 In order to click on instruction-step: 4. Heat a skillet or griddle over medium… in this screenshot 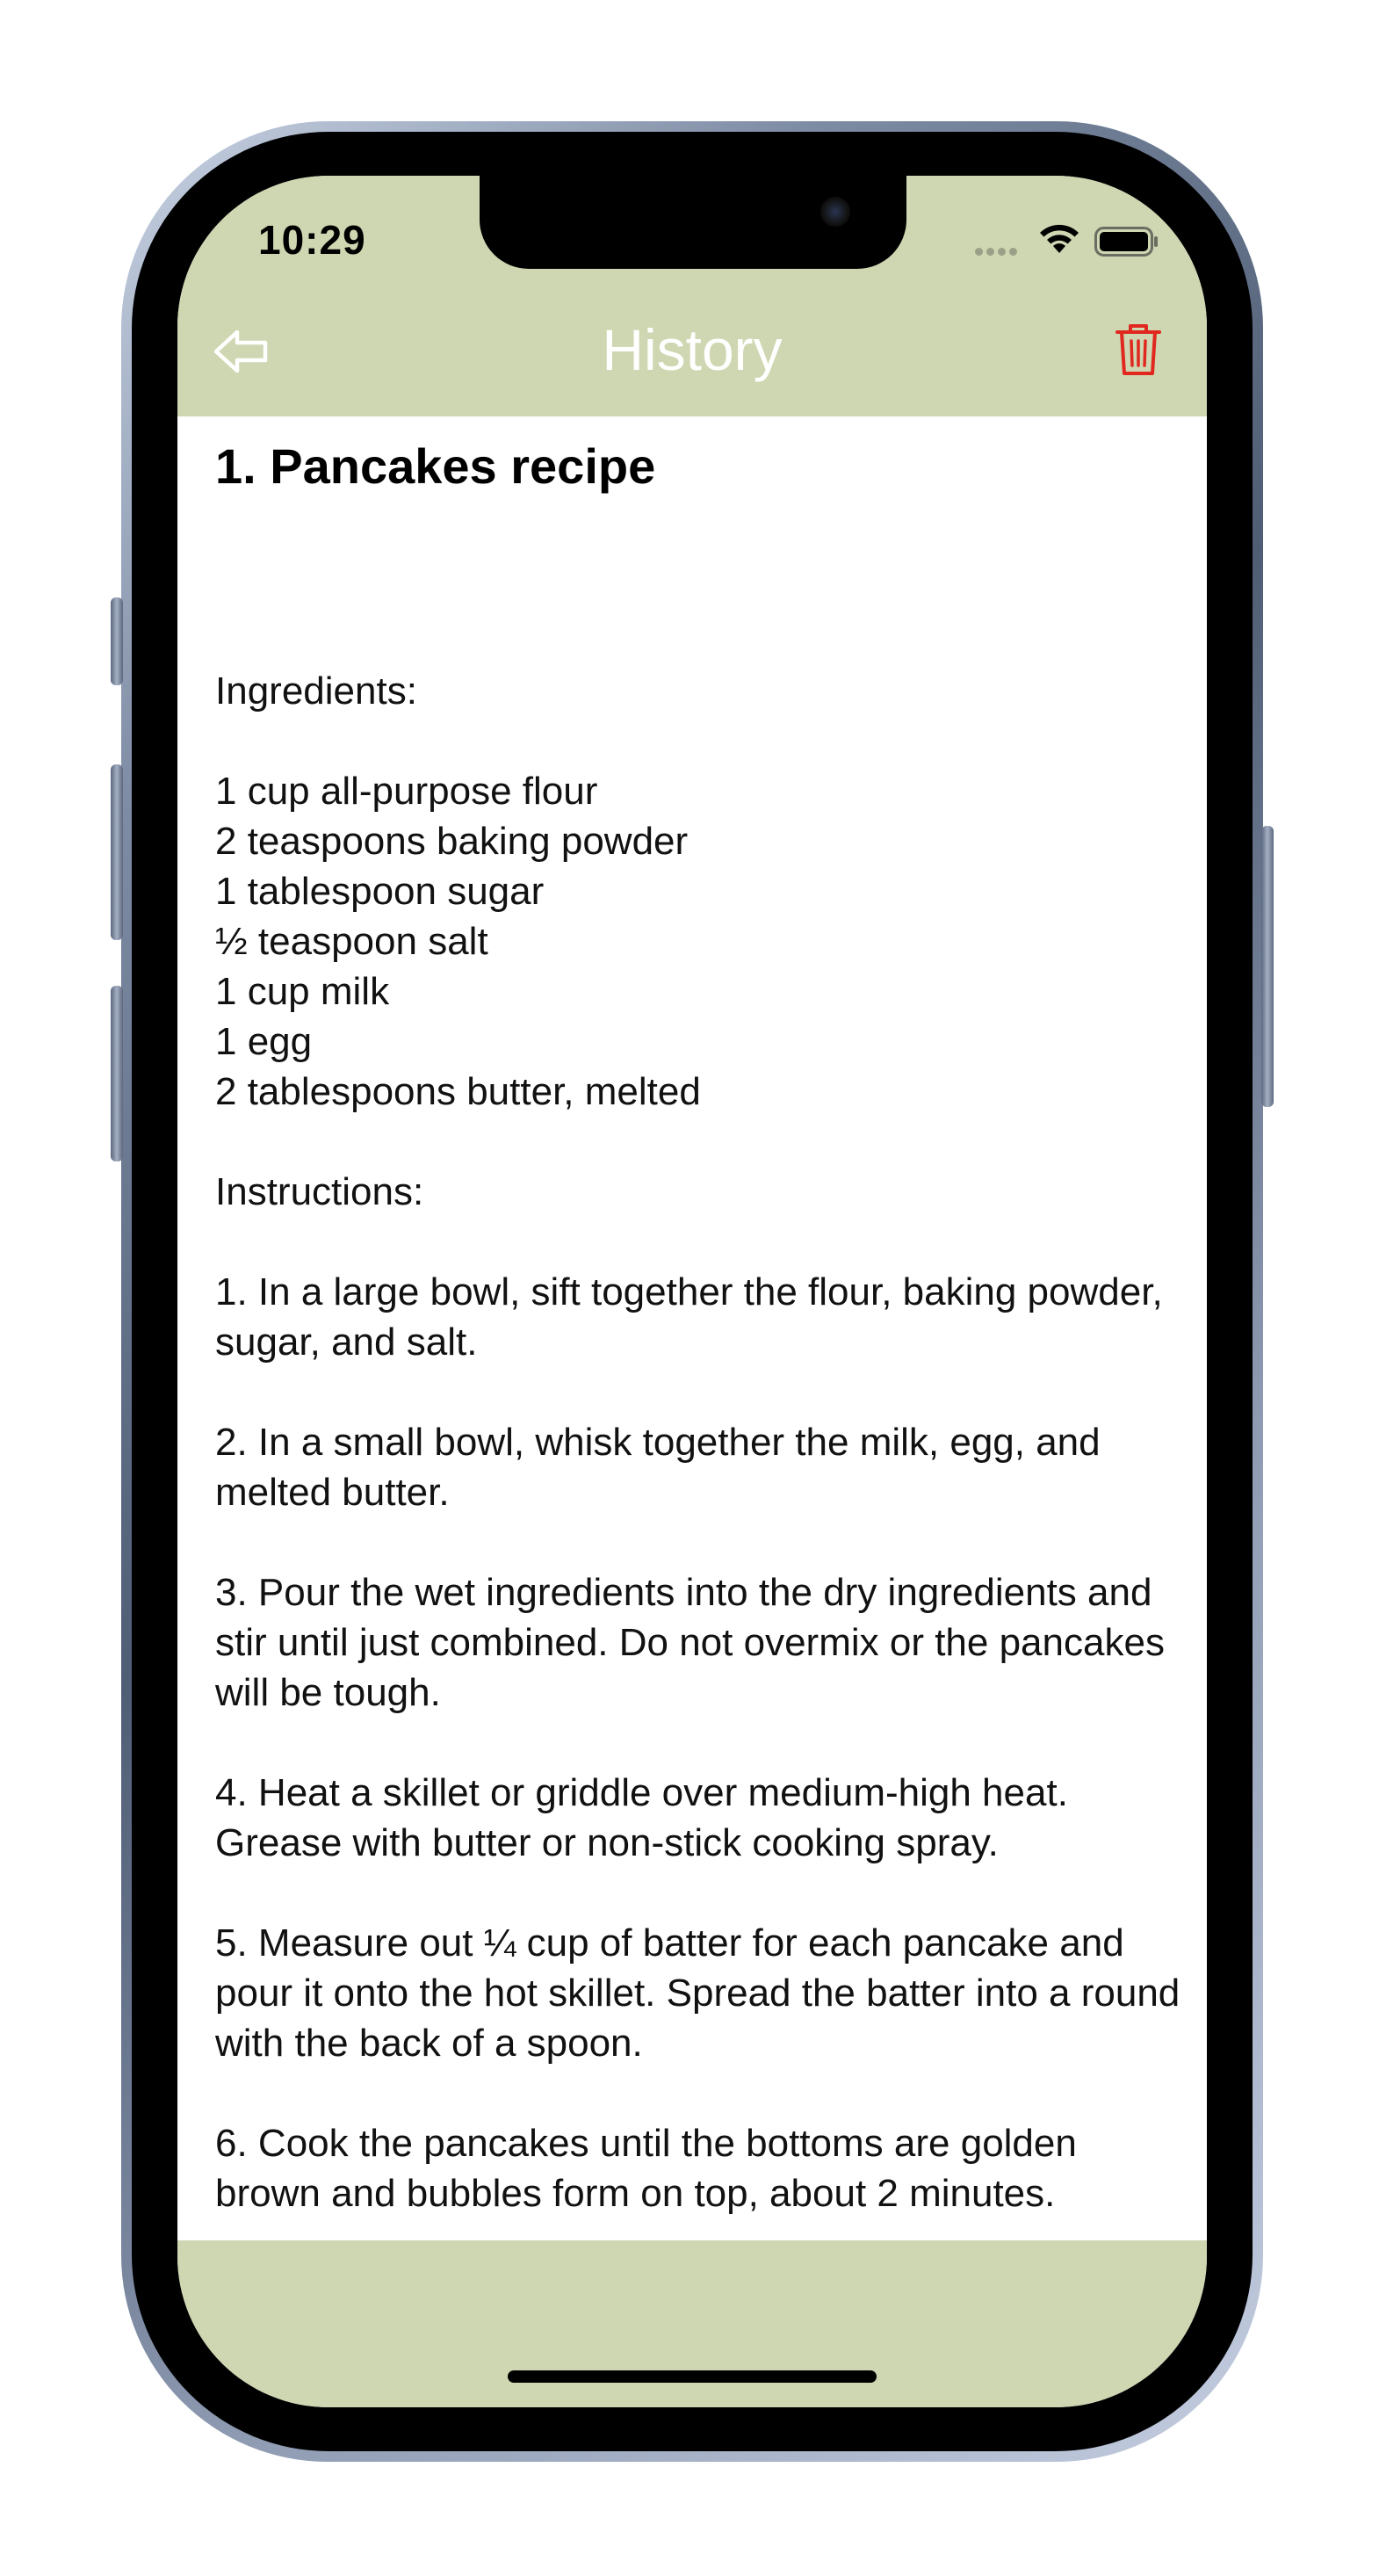, I will do `click(641, 1817)`.